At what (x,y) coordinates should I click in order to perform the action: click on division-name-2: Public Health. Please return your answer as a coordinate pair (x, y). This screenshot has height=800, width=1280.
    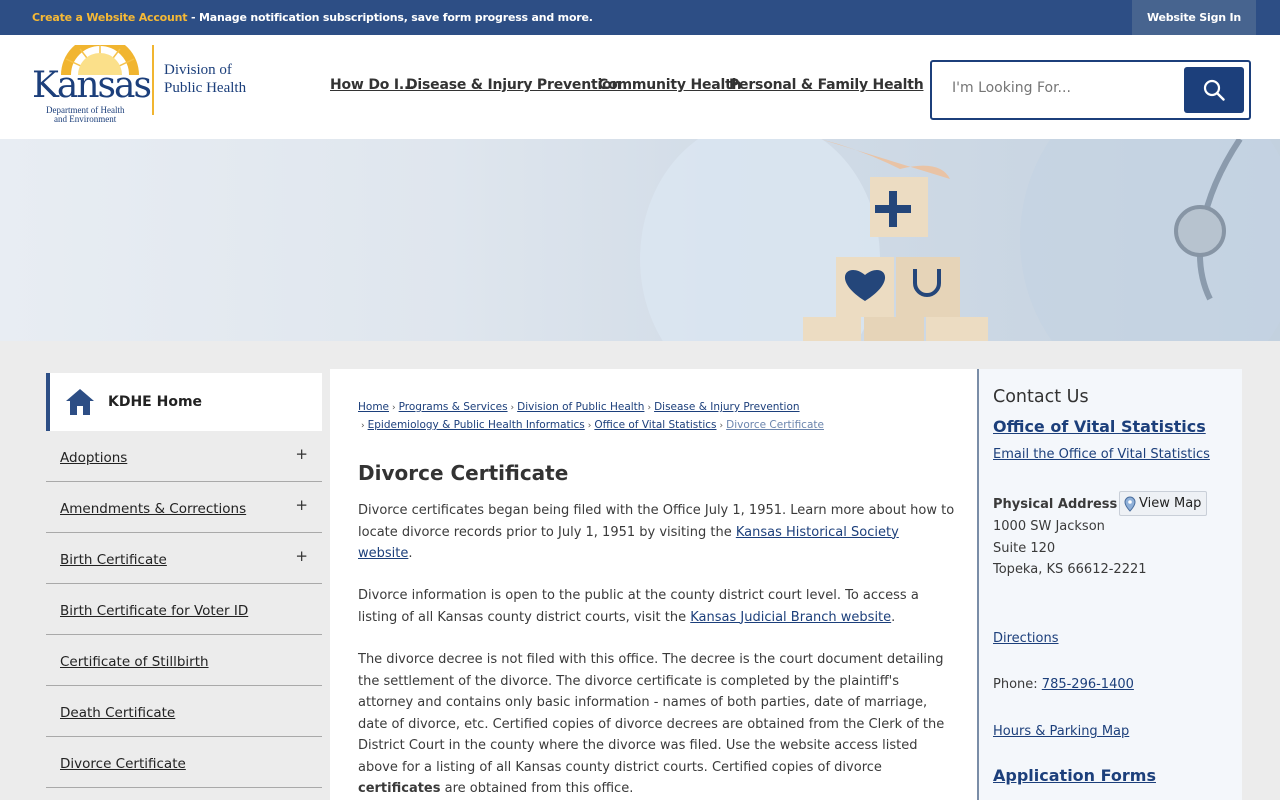
    Looking at the image, I should click on (205, 88).